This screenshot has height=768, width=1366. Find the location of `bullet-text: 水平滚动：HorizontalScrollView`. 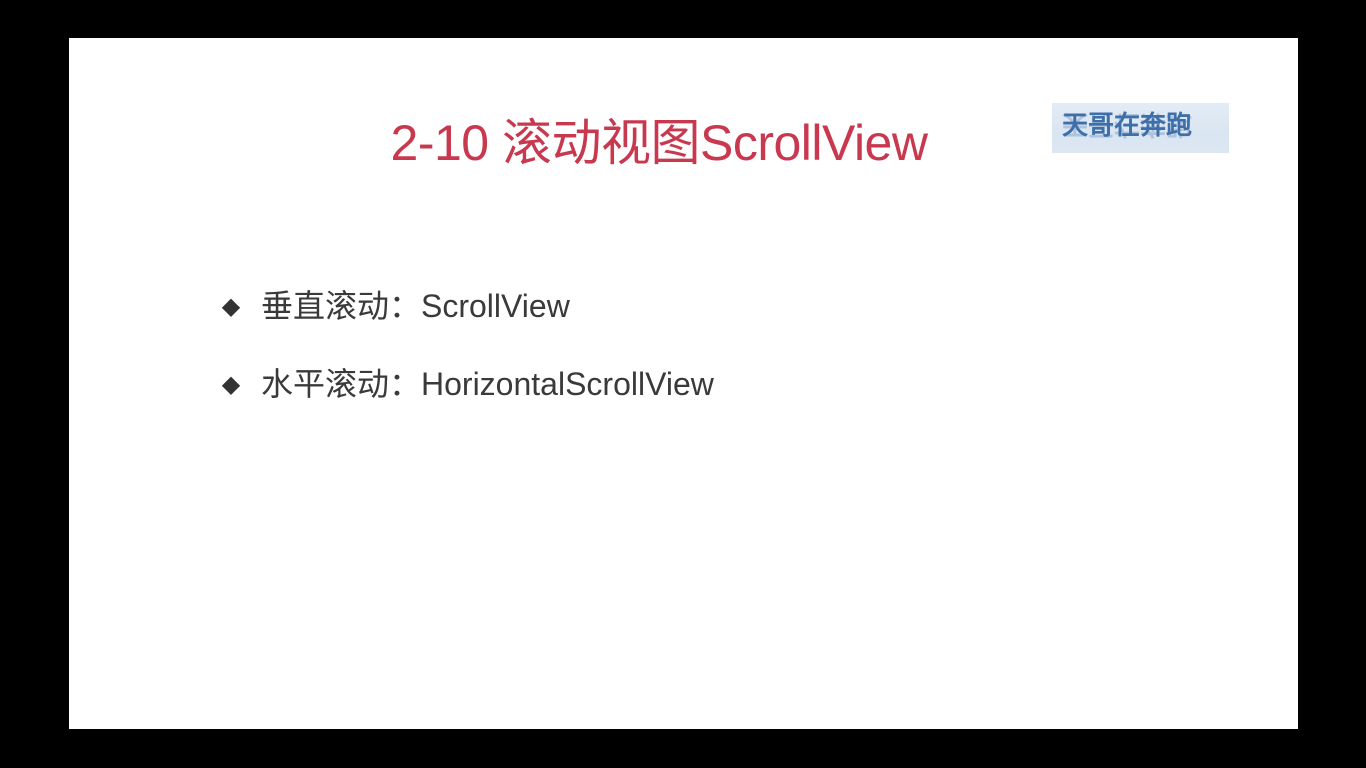

bullet-text: 水平滚动：HorizontalScrollView is located at coordinates (487, 384).